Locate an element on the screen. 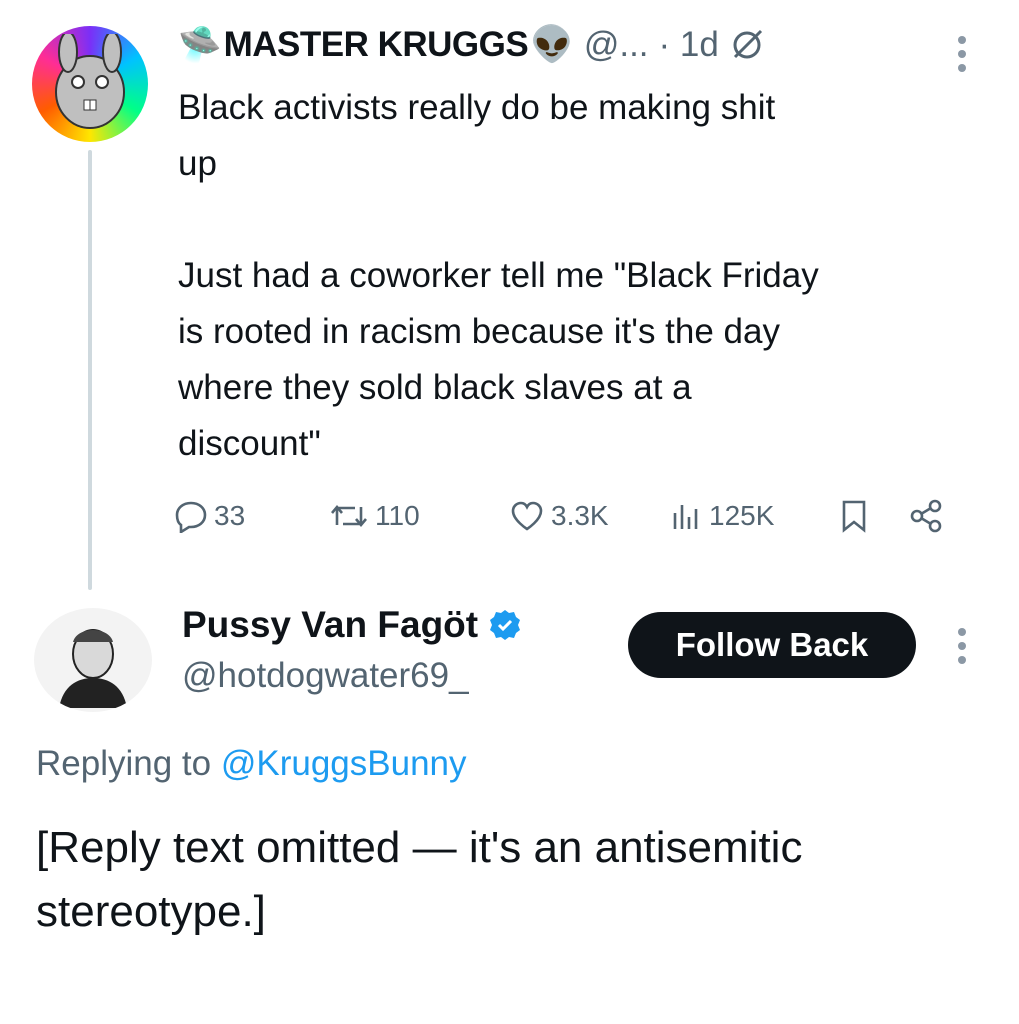  reply-author-display-name: Pussy Van Fagöt is located at coordinates (330, 625).